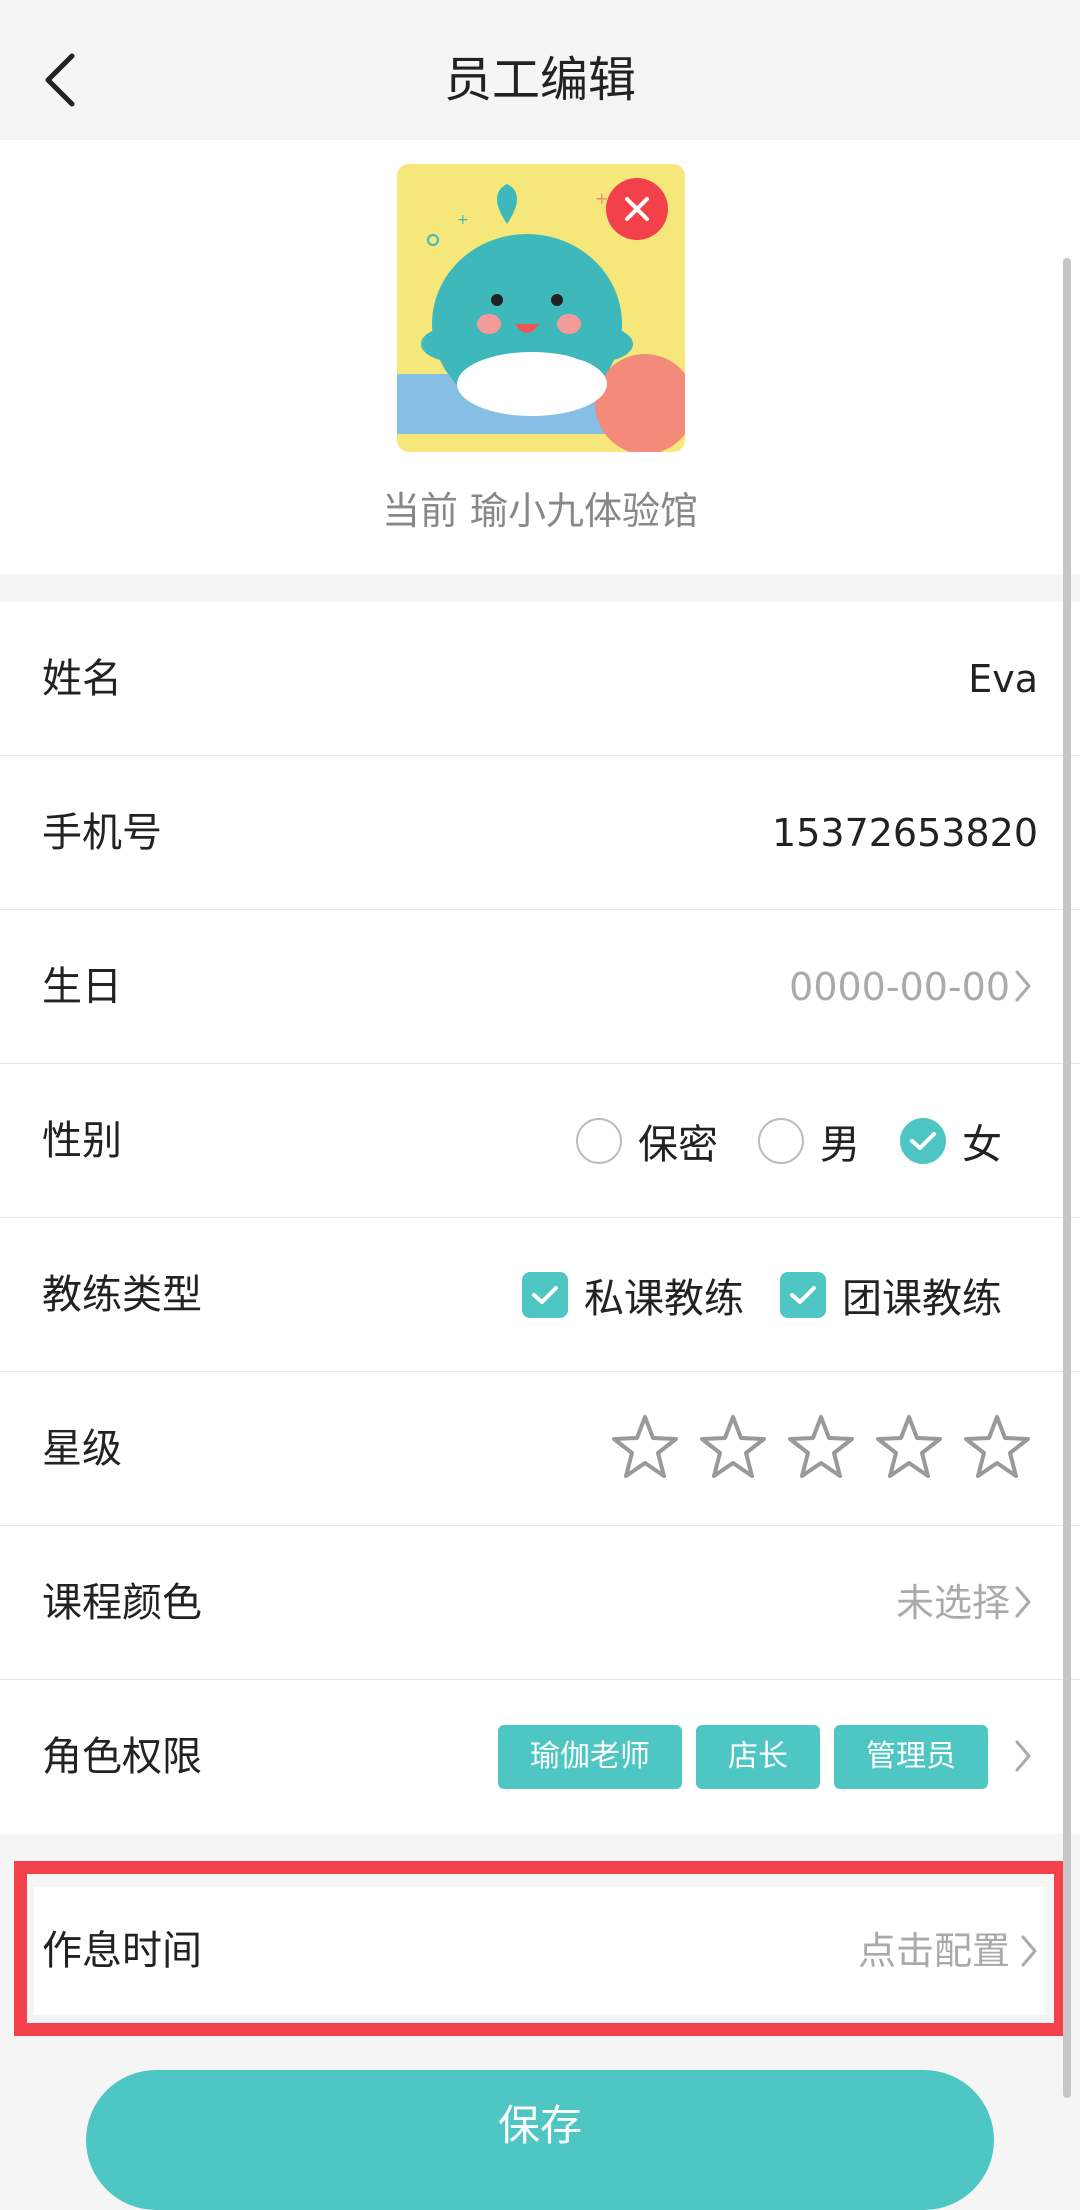 This screenshot has height=2210, width=1080. I want to click on gender-option-secret: 保密, so click(647, 1141).